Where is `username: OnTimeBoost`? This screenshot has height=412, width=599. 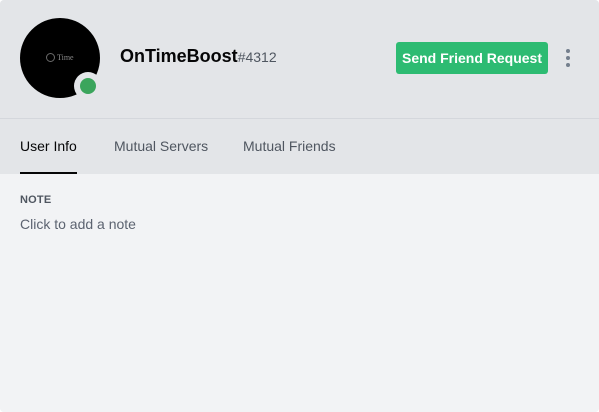
username: OnTimeBoost is located at coordinates (179, 56).